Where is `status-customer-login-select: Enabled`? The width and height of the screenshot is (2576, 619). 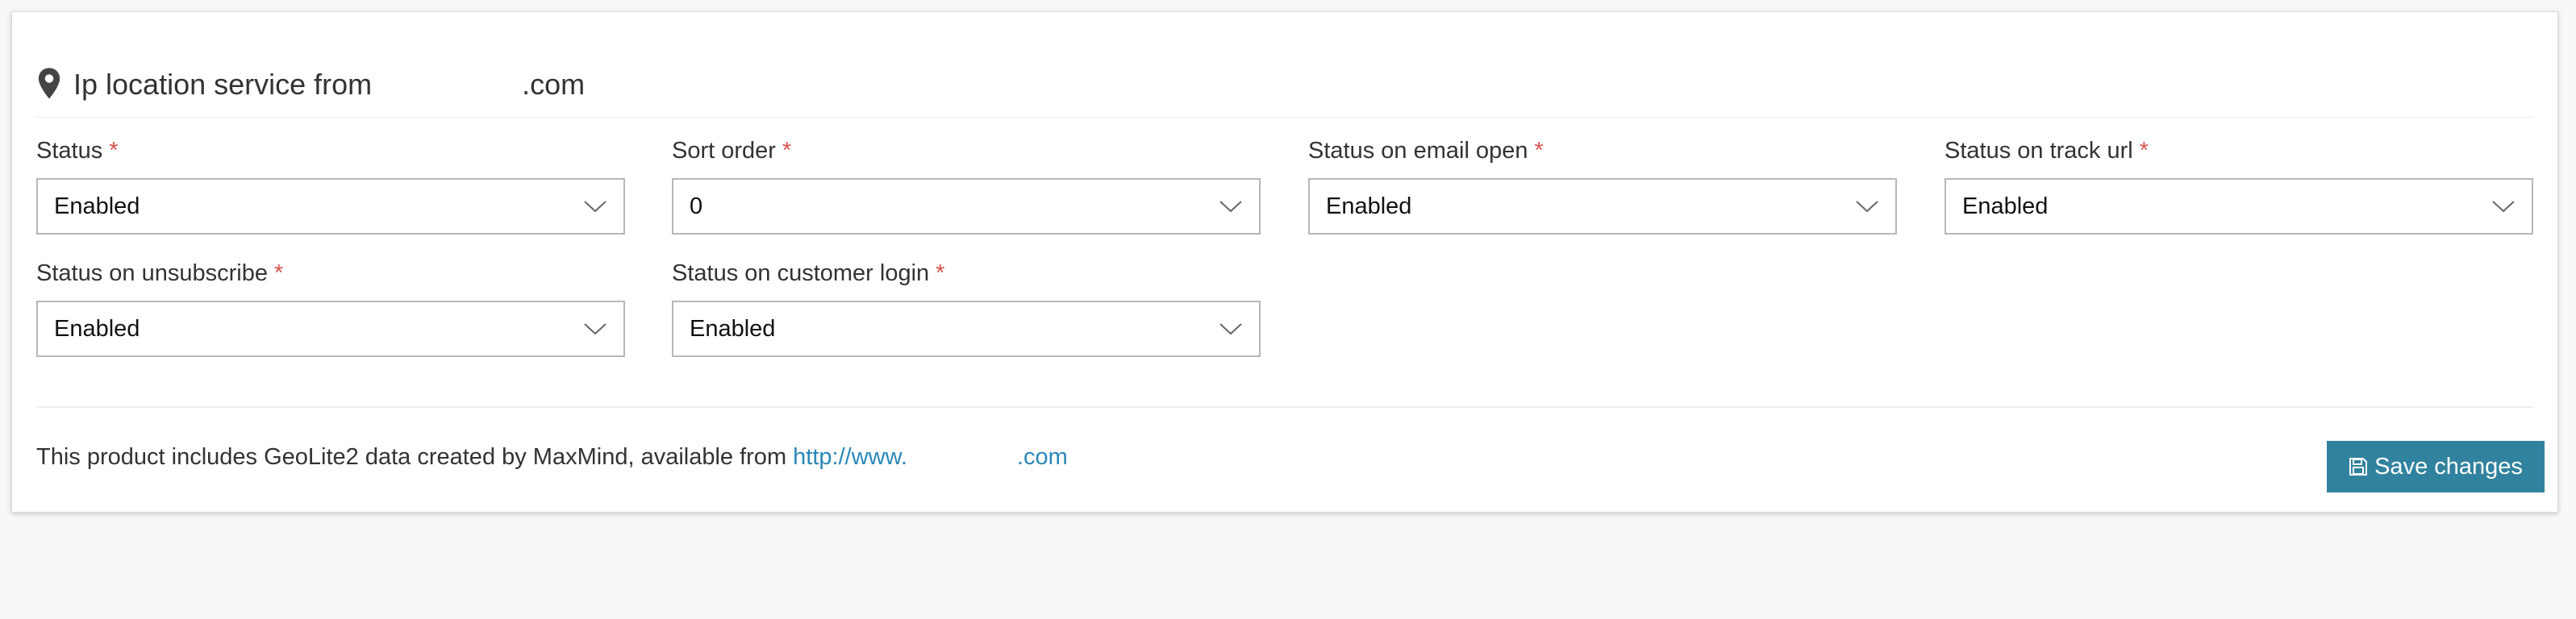 status-customer-login-select: Enabled is located at coordinates (966, 329).